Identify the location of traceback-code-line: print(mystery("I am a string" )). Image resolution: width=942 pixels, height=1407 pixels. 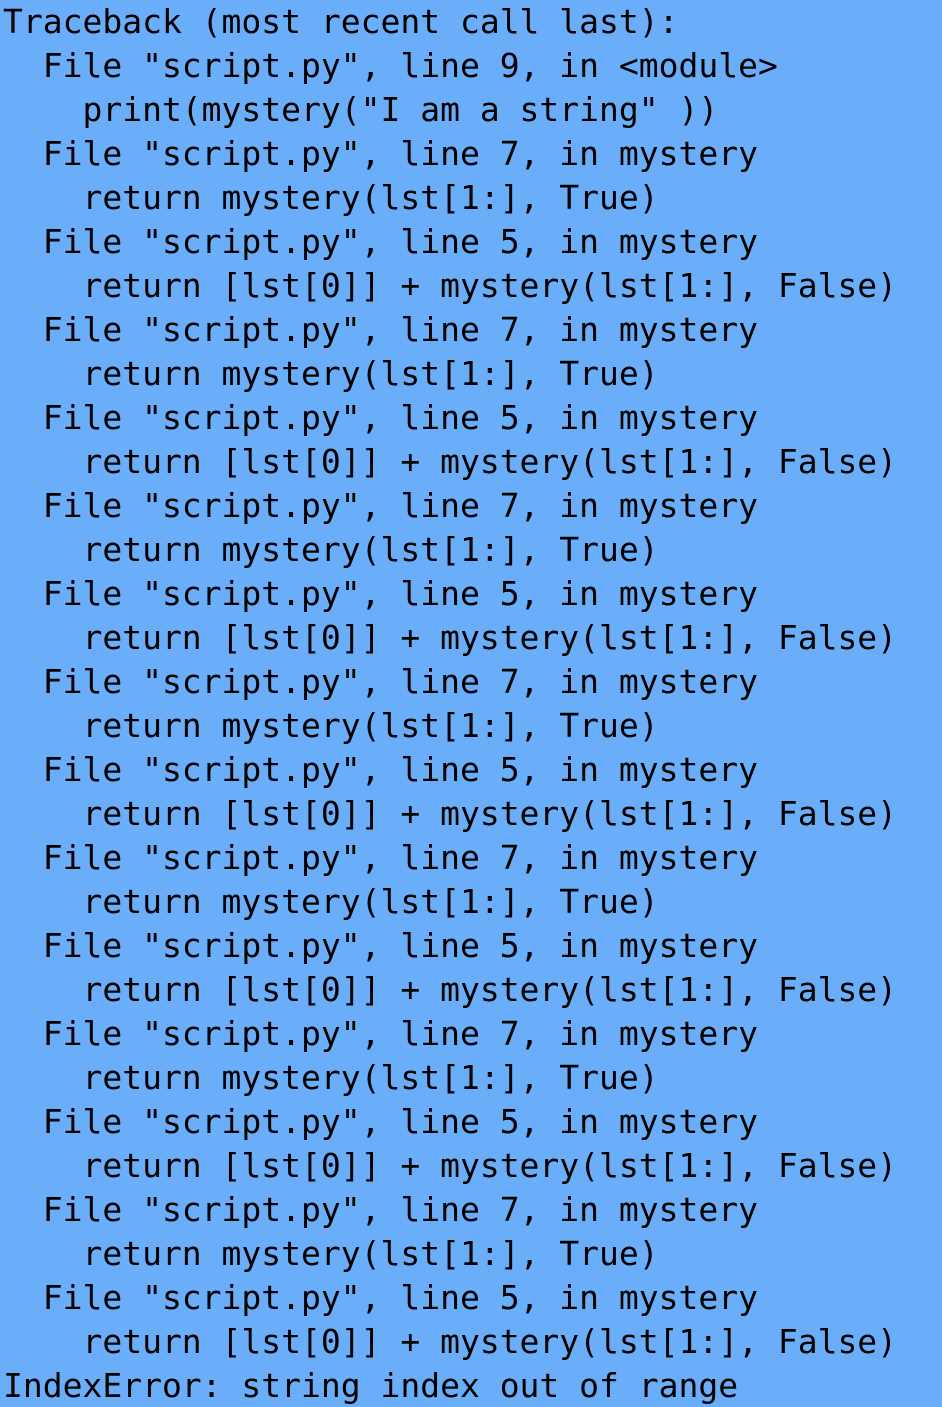
(361, 109).